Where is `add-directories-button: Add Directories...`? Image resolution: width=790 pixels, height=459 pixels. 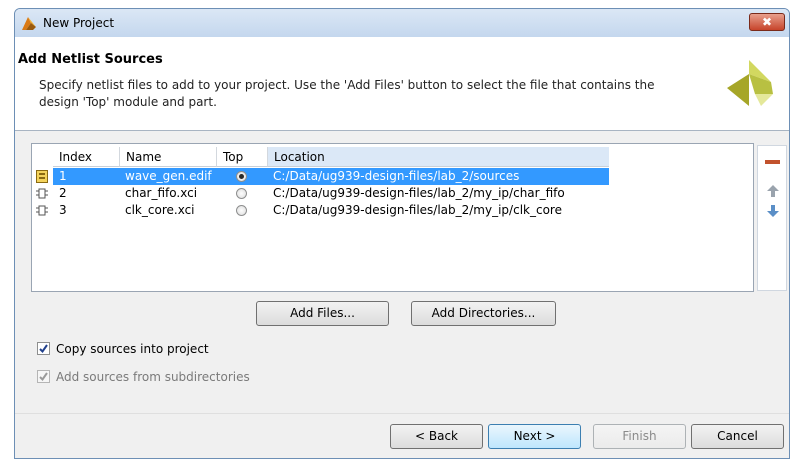
add-directories-button: Add Directories... is located at coordinates (483, 313).